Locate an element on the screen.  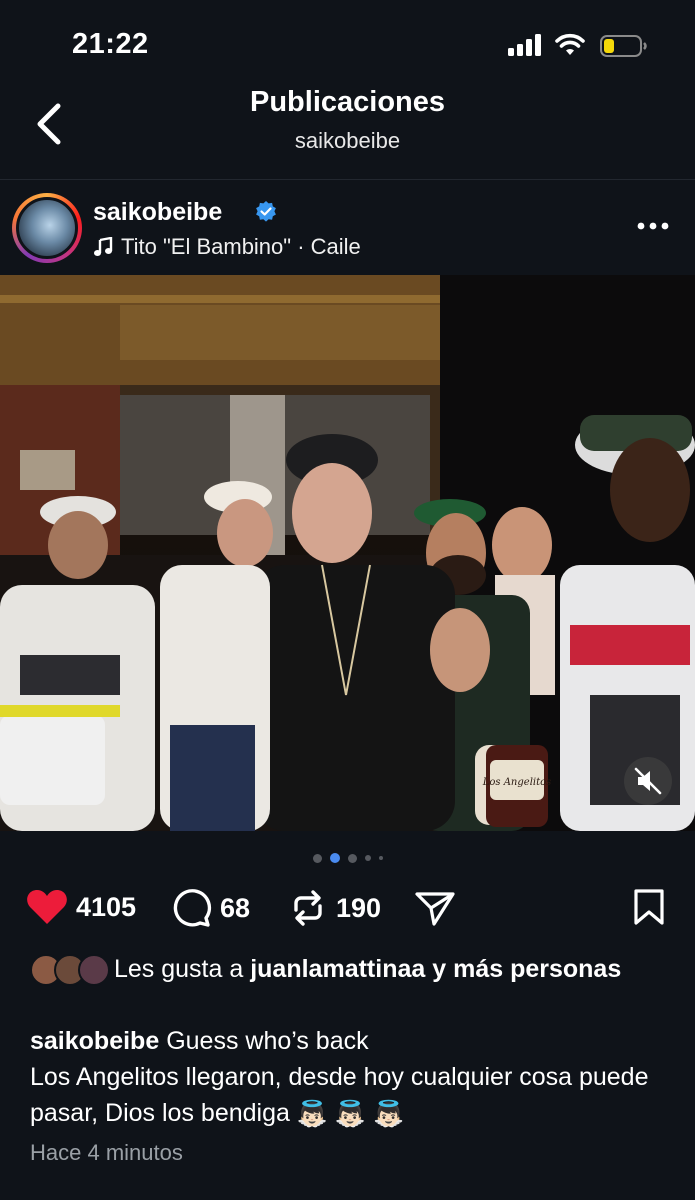
music-note-icon is located at coordinates (103, 246).